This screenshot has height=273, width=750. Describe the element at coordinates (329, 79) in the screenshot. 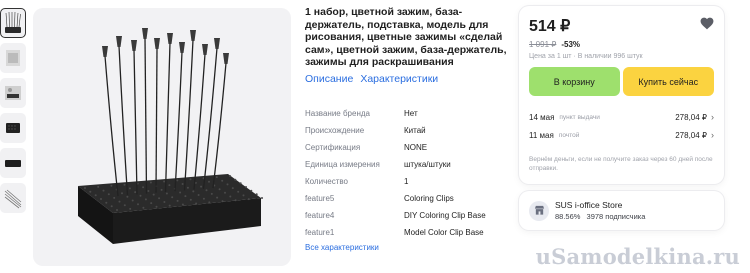

I see `tab-description: Описание` at that location.